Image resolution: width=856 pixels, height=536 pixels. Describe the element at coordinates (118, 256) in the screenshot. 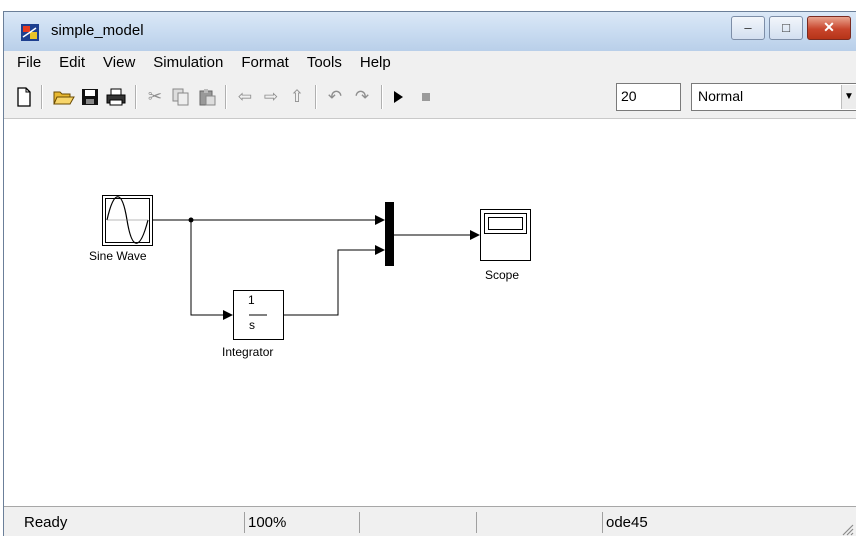

I see `sine-wave-label: Sine Wave` at that location.